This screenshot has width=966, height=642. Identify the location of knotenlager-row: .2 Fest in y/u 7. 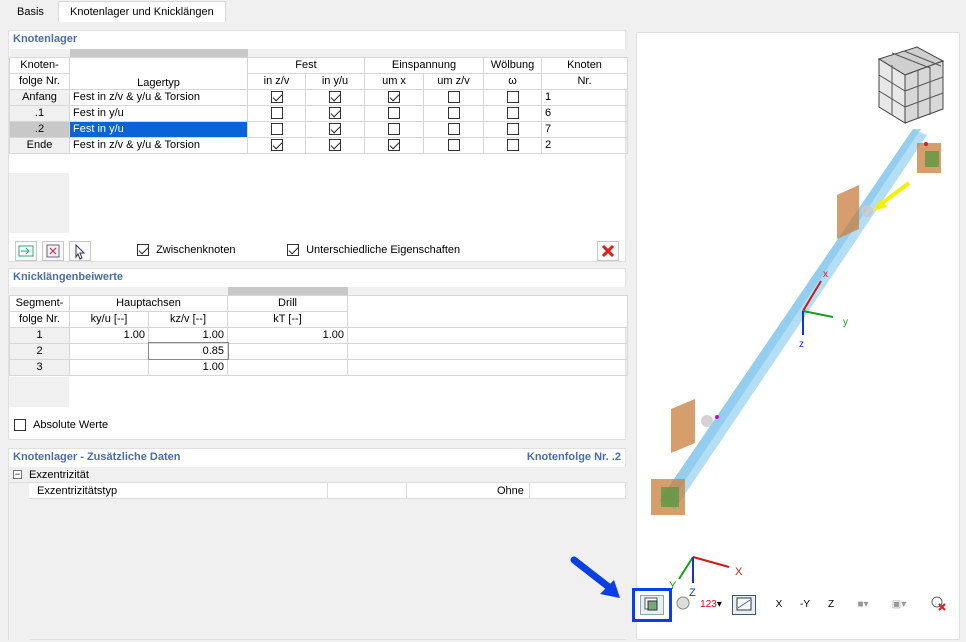
(318, 129).